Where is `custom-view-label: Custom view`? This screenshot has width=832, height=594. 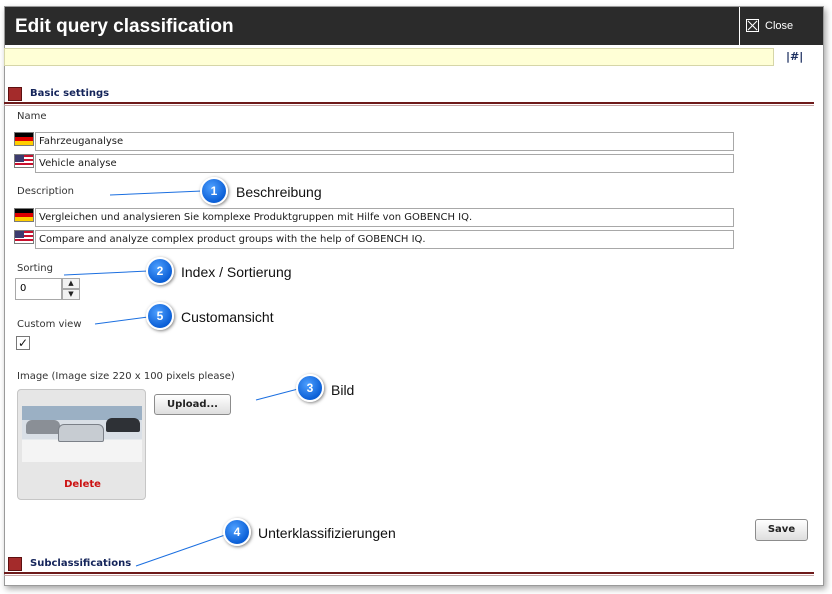 custom-view-label: Custom view is located at coordinates (49, 324).